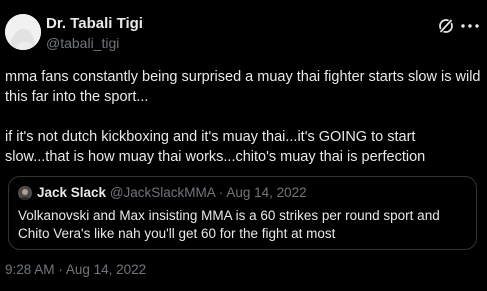 This screenshot has height=291, width=487. I want to click on quoted-author-name: Jack Slack, so click(71, 192).